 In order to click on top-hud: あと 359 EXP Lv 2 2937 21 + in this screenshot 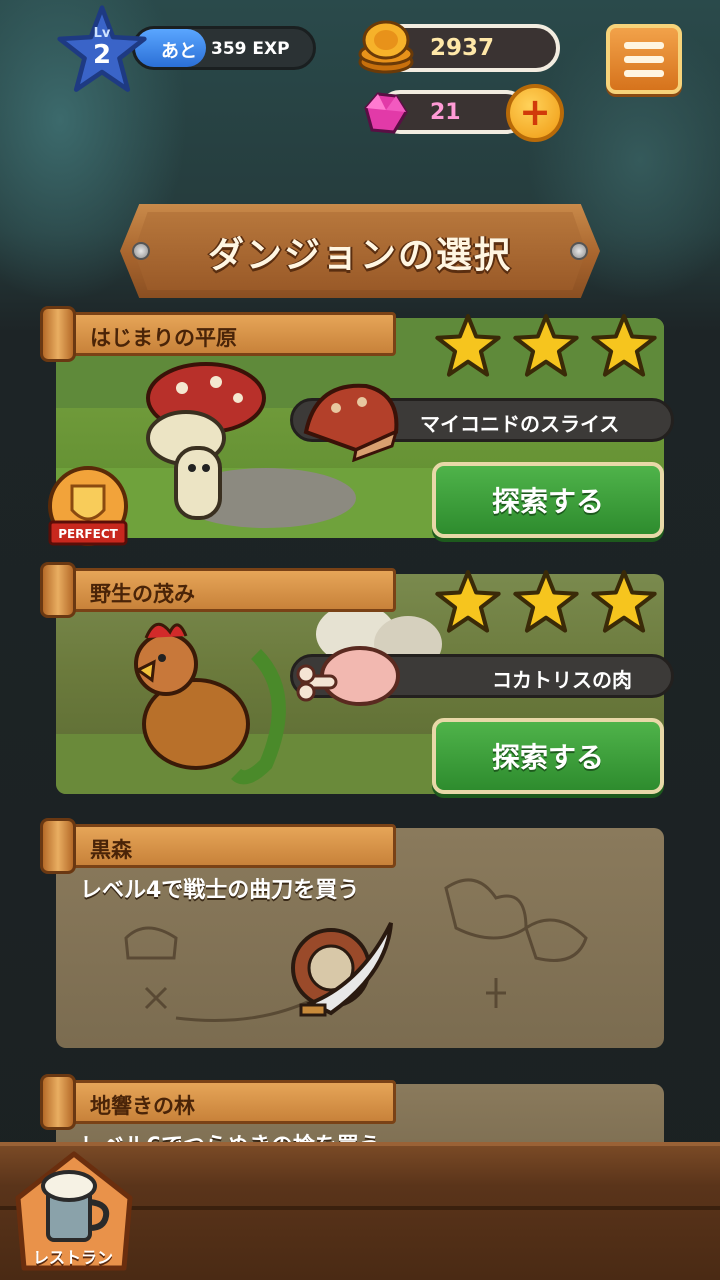, I will do `click(360, 75)`.